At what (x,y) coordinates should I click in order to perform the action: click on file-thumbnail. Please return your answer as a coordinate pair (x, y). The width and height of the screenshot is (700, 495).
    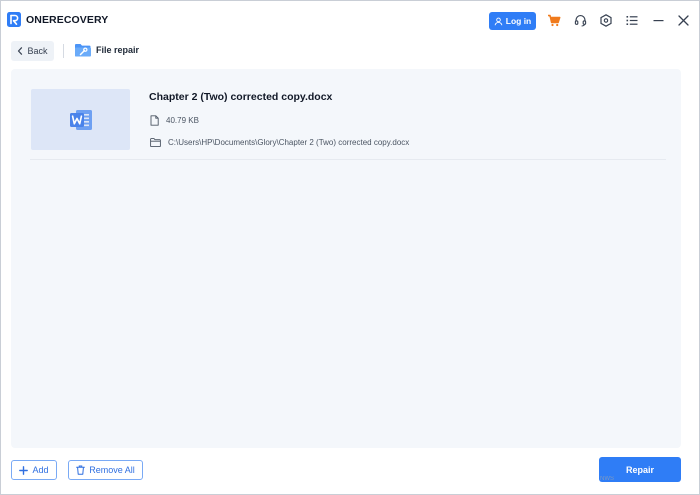
    Looking at the image, I should click on (80, 119).